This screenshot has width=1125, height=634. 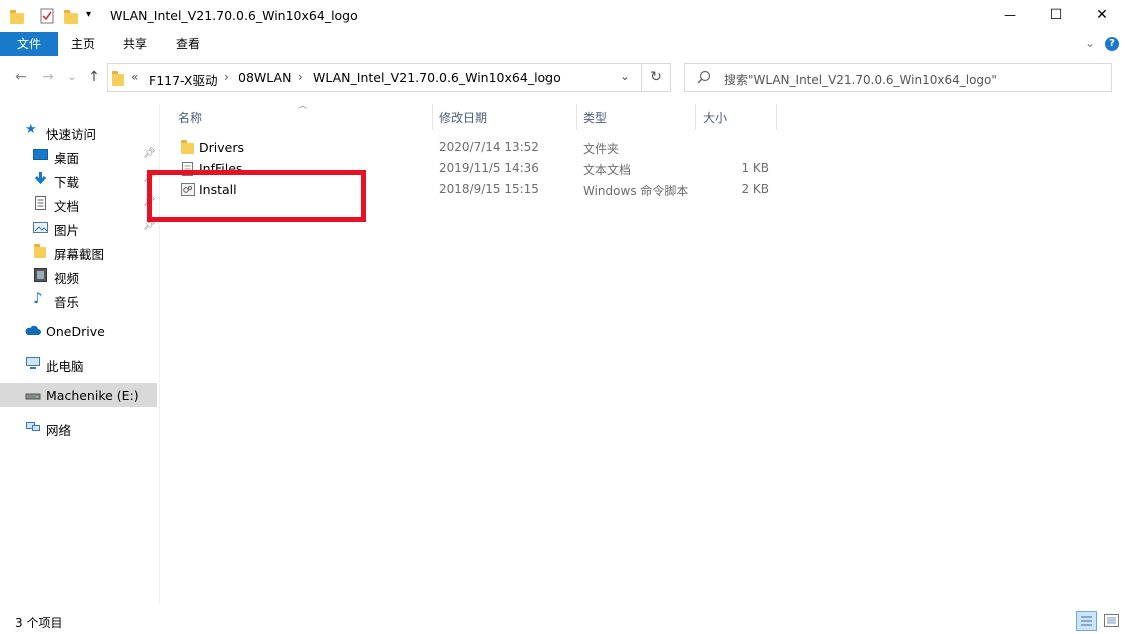 What do you see at coordinates (1056, 15) in the screenshot?
I see `maximize-button: ☐` at bounding box center [1056, 15].